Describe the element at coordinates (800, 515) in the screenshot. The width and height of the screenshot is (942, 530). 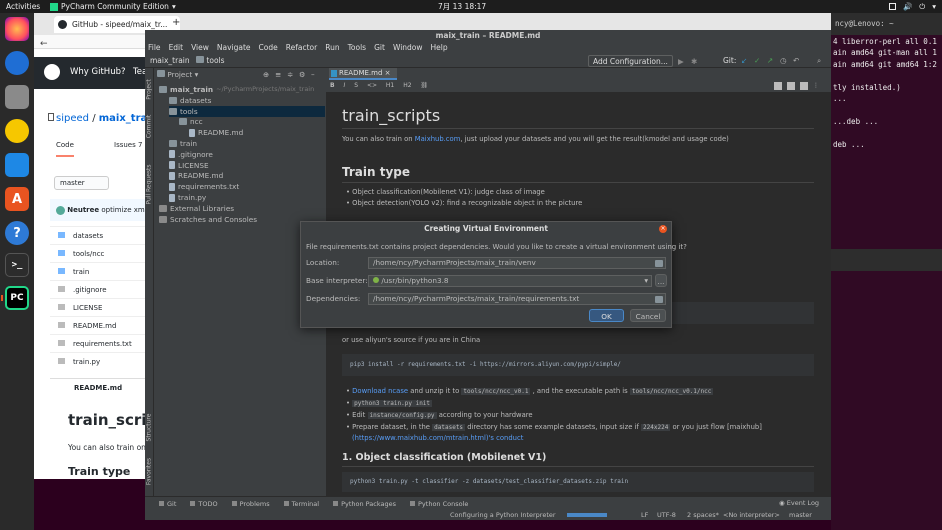
I see `status-branch: master` at that location.